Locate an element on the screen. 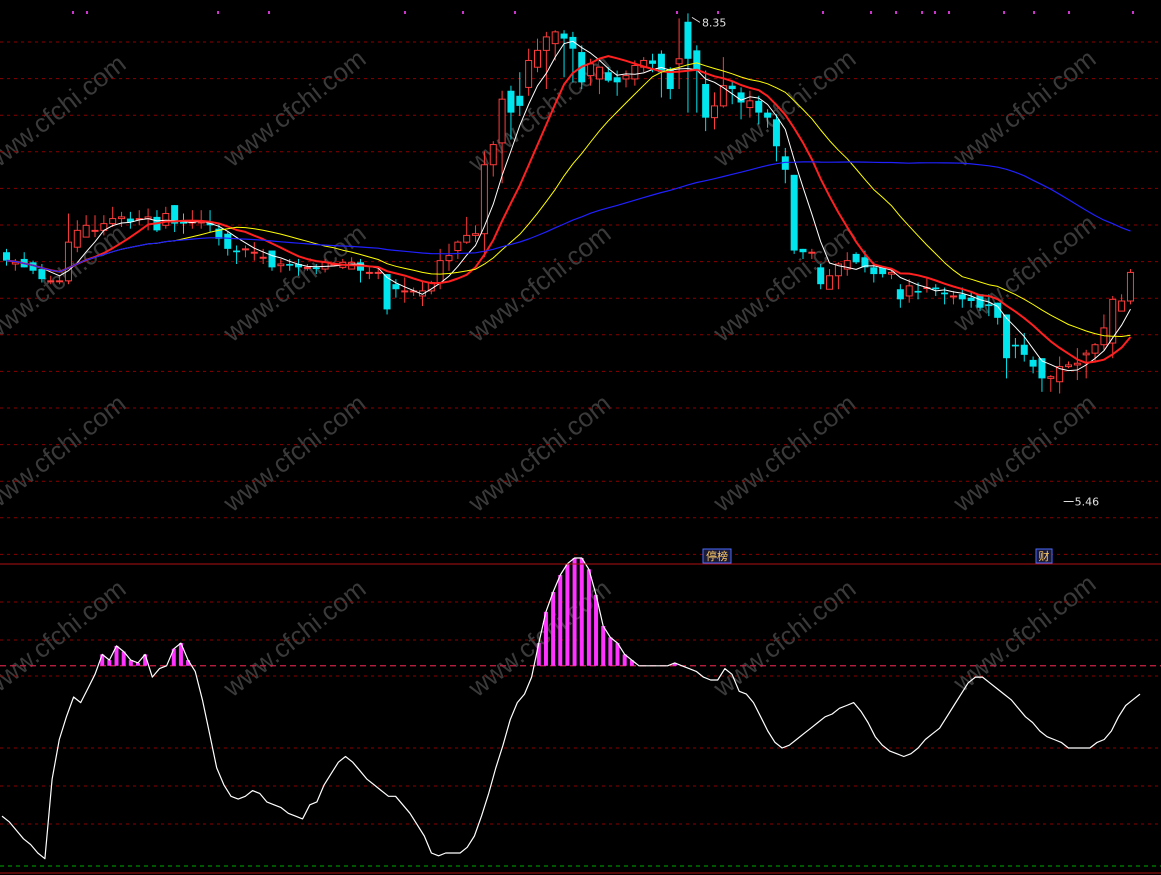 This screenshot has height=875, width=1161. event-marker-2-label: 财 is located at coordinates (1044, 556).